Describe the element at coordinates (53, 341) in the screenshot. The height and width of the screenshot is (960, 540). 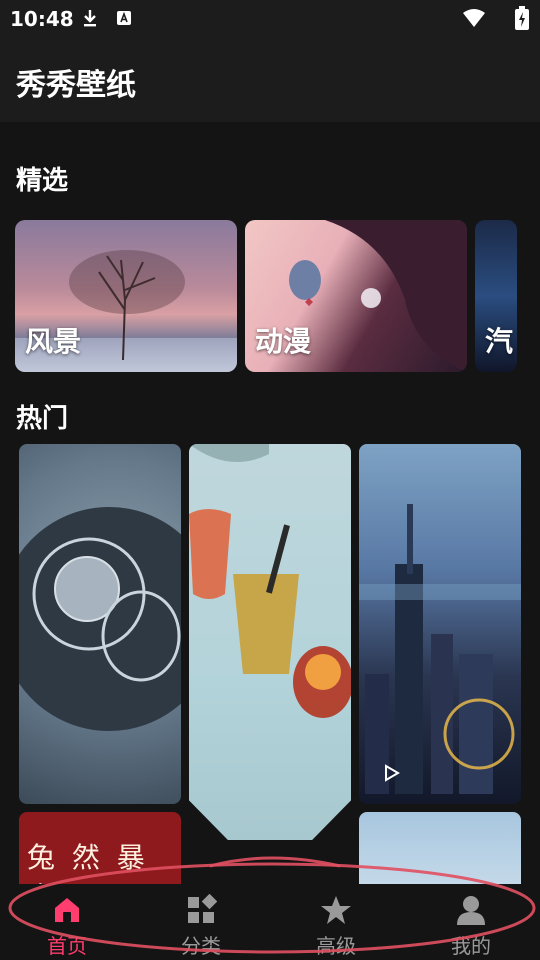
I see `category-label: 风景` at that location.